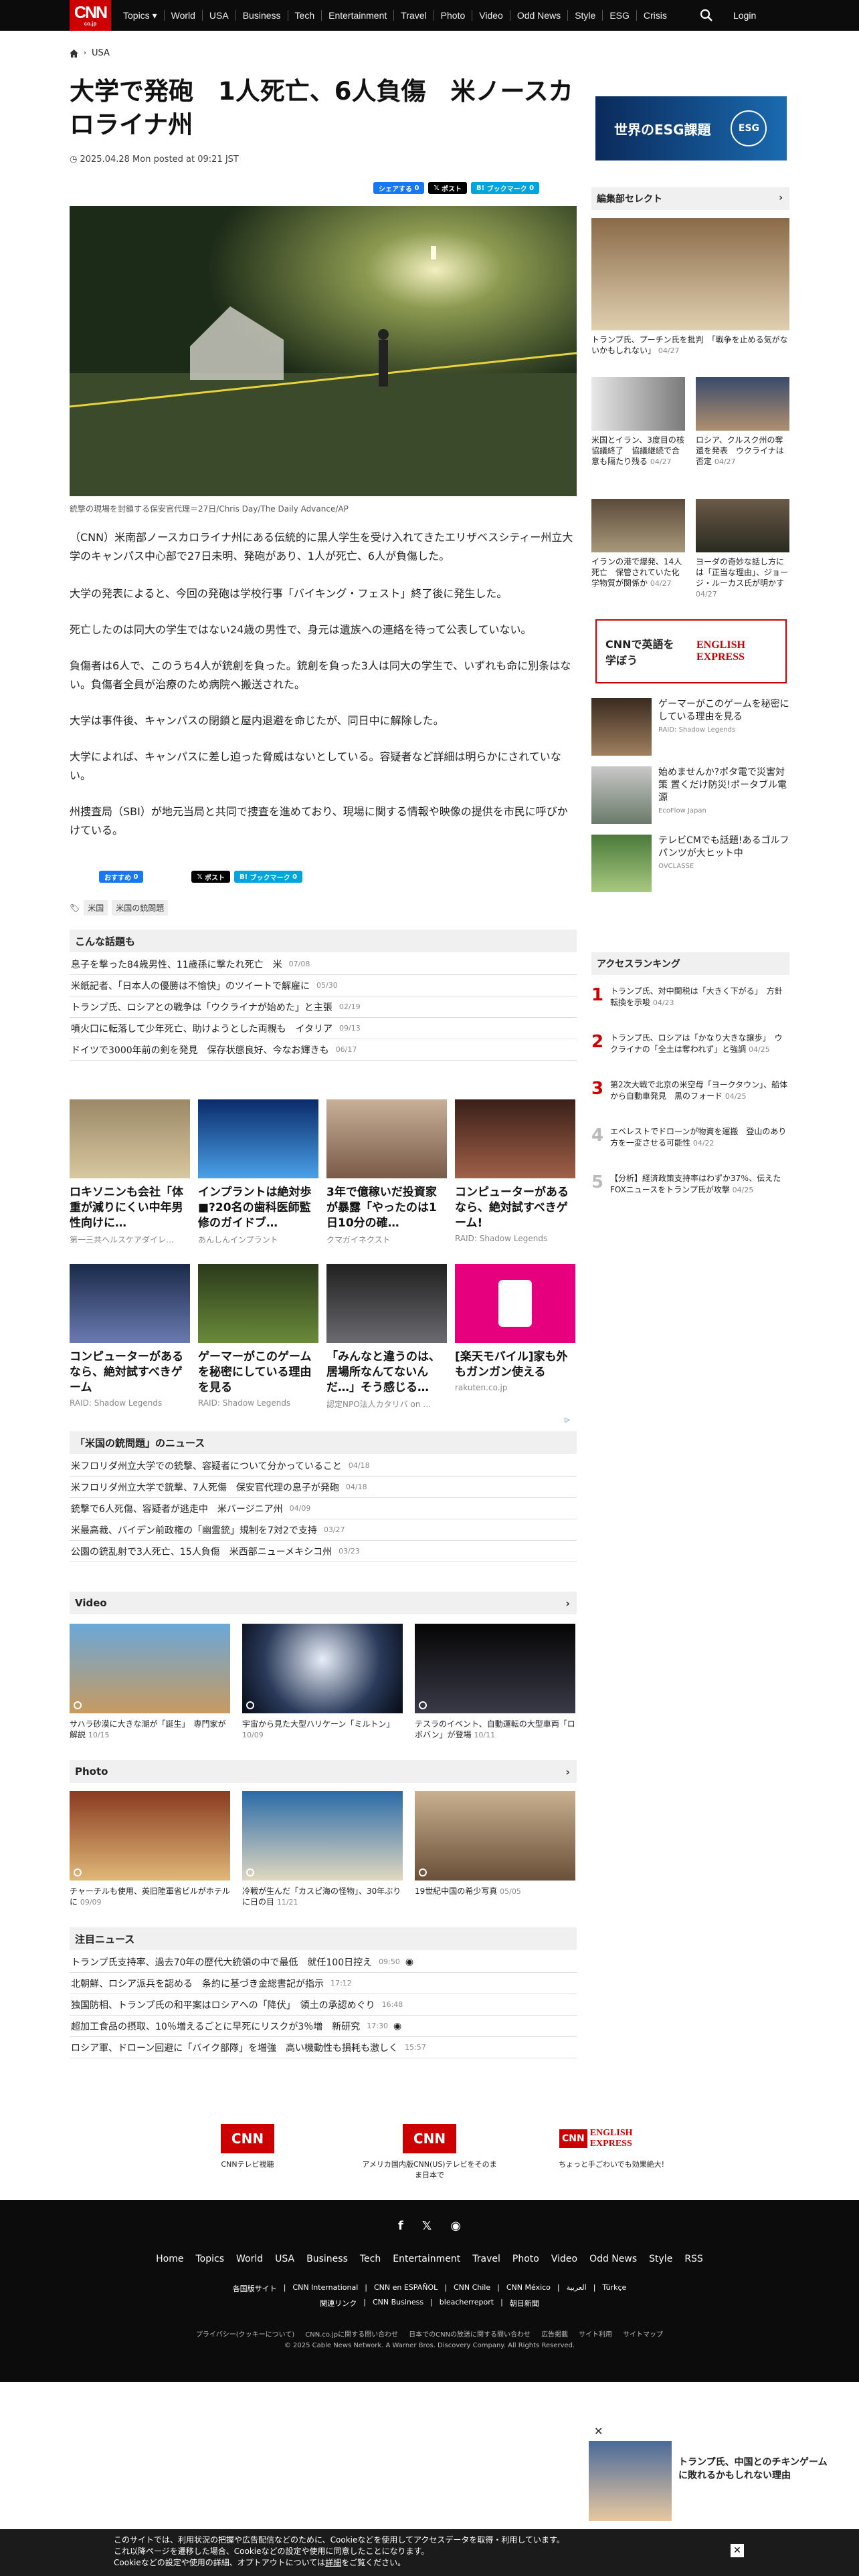  I want to click on footer-nav-item: Video, so click(564, 2259).